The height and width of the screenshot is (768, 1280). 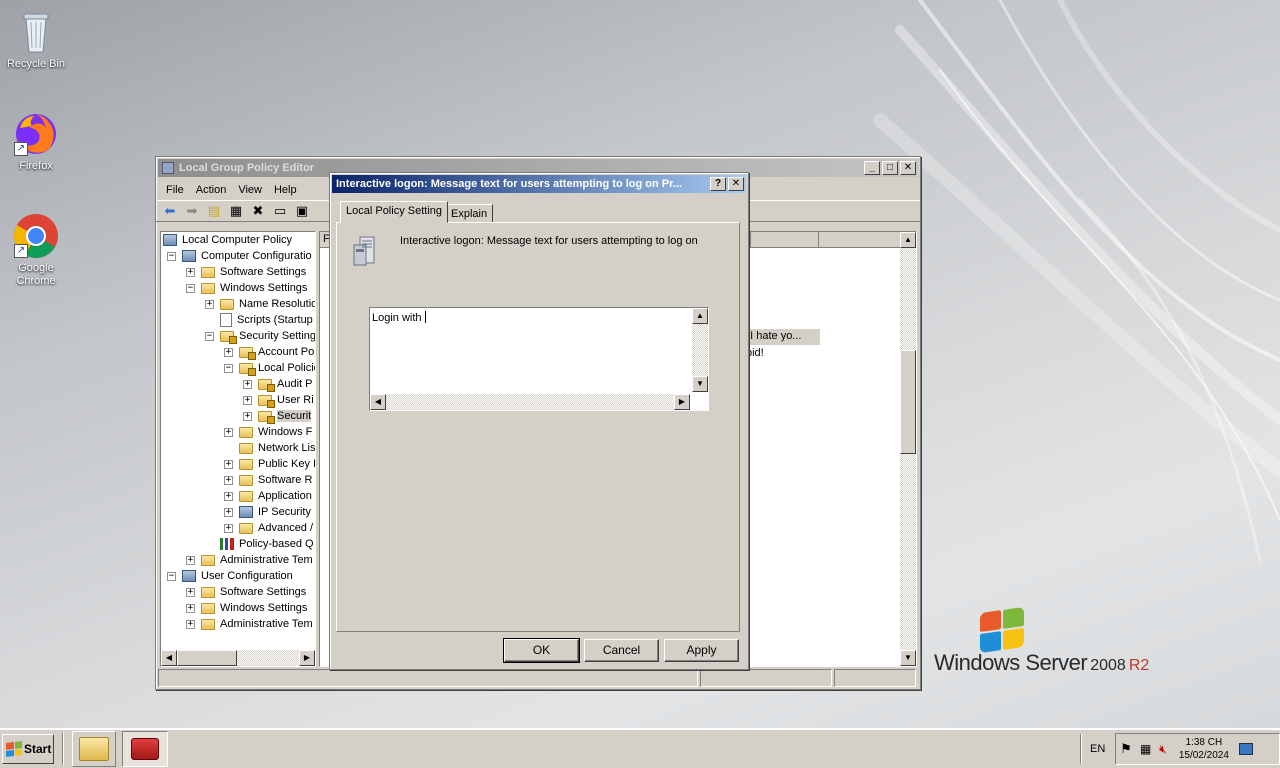 What do you see at coordinates (277, 384) in the screenshot?
I see `tree-node-audit-policy: + Audit P` at bounding box center [277, 384].